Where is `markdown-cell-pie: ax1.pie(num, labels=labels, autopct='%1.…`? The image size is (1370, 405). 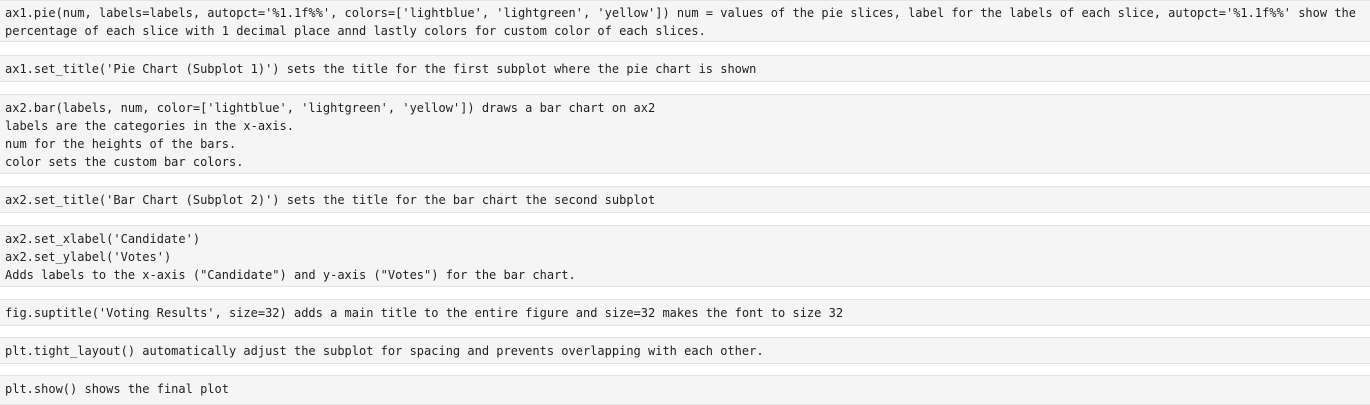 markdown-cell-pie: ax1.pie(num, labels=labels, autopct='%1.… is located at coordinates (685, 21).